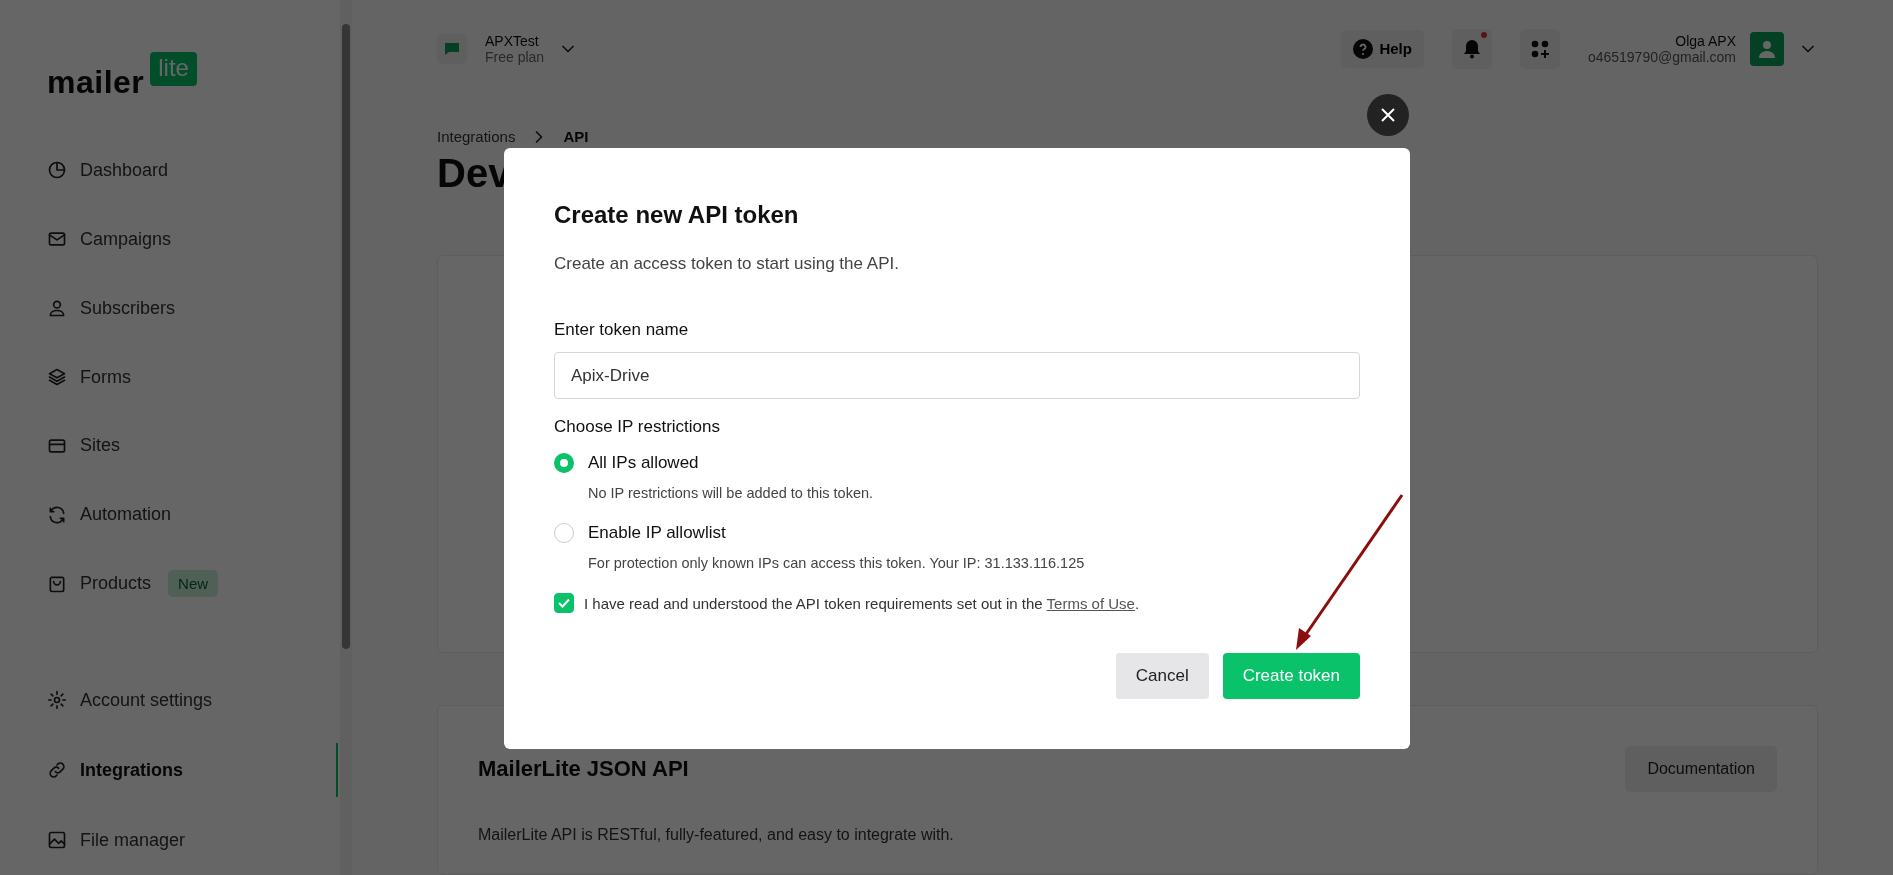 The width and height of the screenshot is (1893, 875). Describe the element at coordinates (57, 514) in the screenshot. I see `refresh-icon` at that location.